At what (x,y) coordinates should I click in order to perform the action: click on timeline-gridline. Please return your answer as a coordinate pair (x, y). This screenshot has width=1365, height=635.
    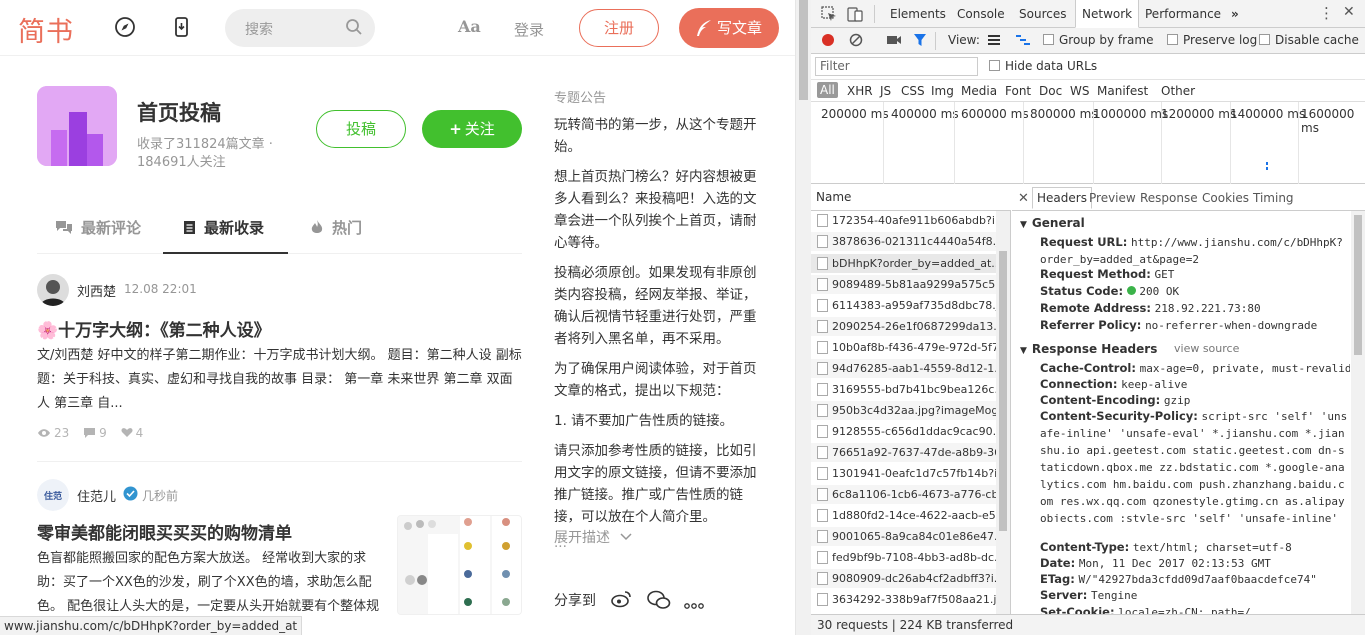
    Looking at the image, I should click on (1298, 143).